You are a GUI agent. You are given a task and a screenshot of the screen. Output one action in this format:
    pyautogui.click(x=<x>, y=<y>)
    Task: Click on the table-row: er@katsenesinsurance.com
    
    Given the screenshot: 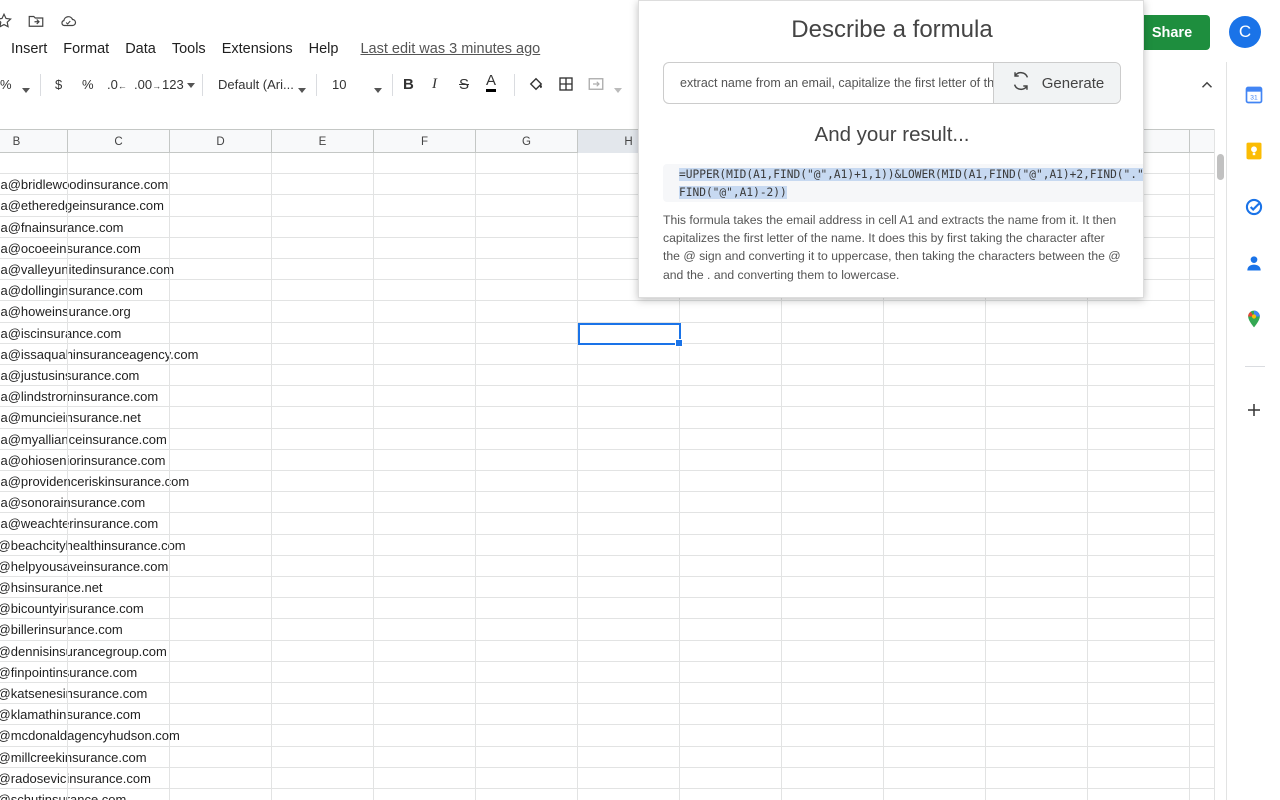 What is the action you would take?
    pyautogui.click(x=607, y=694)
    